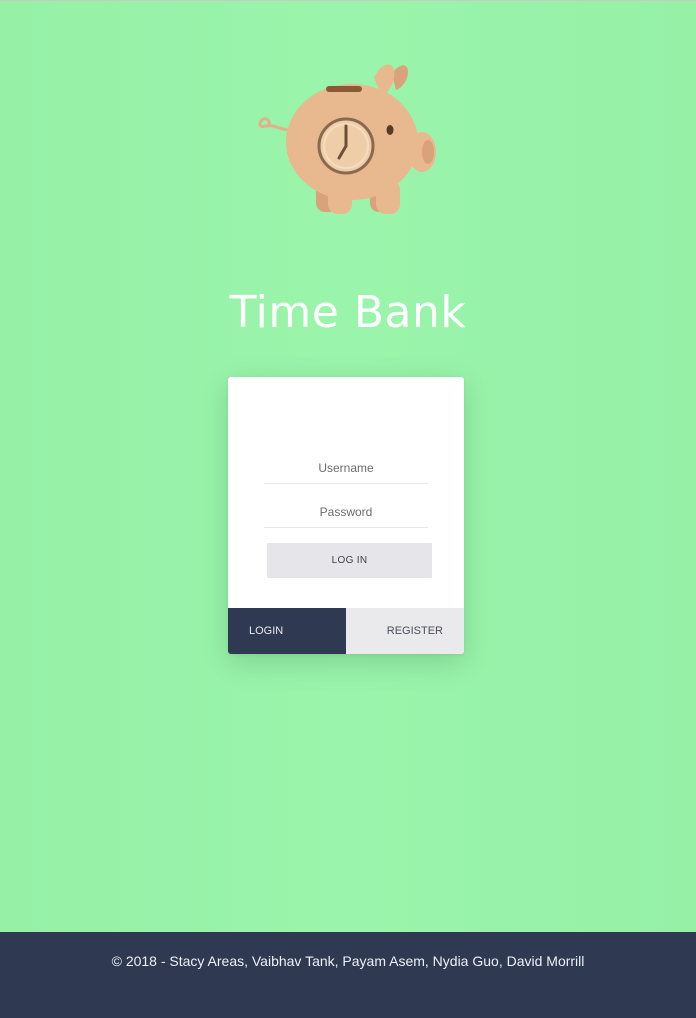 This screenshot has width=696, height=1018. I want to click on app-title: Time Bank, so click(348, 312).